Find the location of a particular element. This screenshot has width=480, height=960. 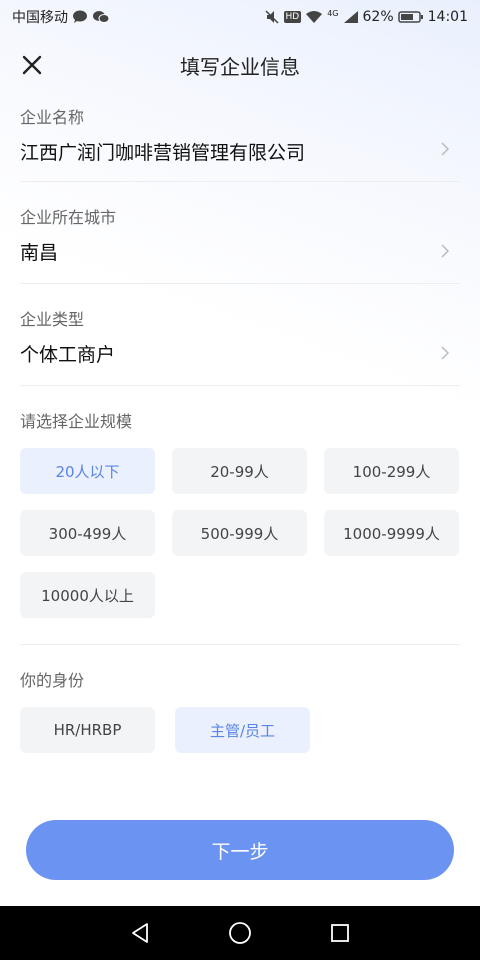

nav-back-button is located at coordinates (140, 933).